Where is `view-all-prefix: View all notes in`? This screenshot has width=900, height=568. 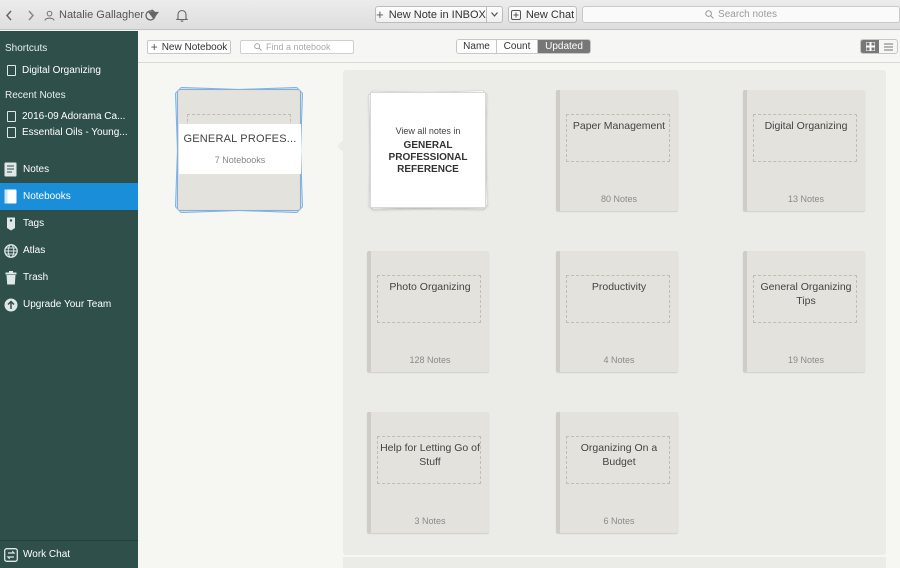 view-all-prefix: View all notes in is located at coordinates (428, 131).